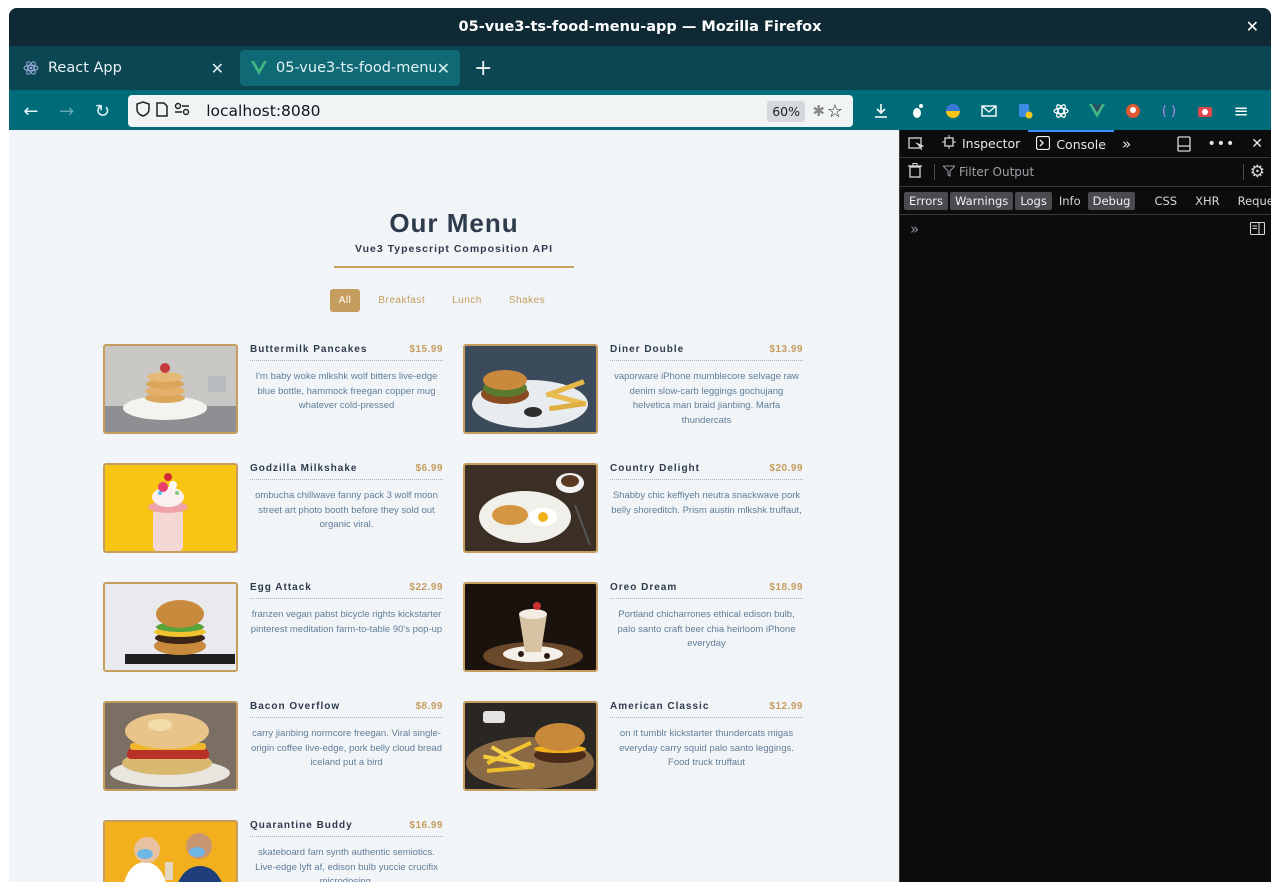 The image size is (1280, 891). Describe the element at coordinates (85, 68) in the screenshot. I see `tab-label: React App` at that location.